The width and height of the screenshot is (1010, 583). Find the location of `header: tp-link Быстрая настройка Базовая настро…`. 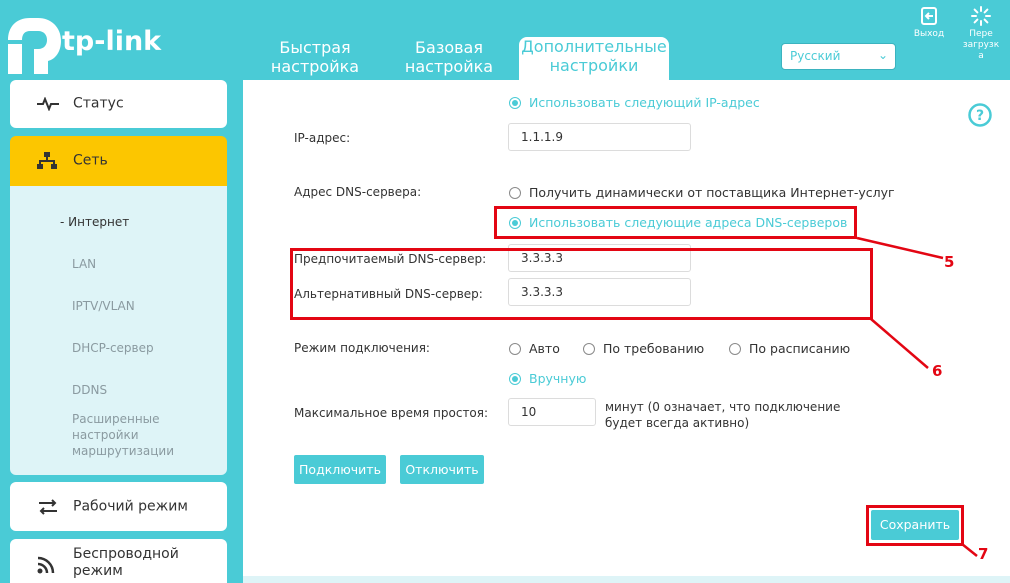

header: tp-link Быстрая настройка Базовая настро… is located at coordinates (505, 40).